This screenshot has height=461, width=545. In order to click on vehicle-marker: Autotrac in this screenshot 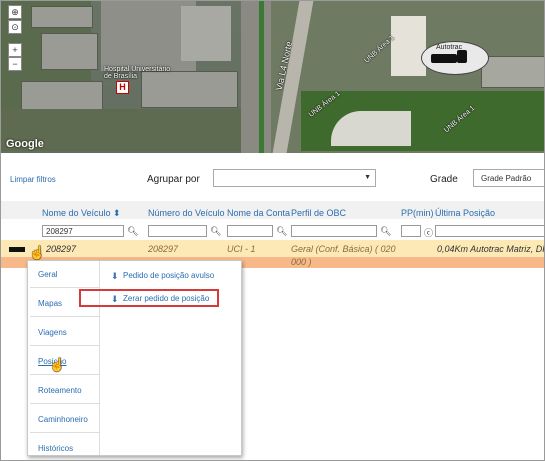, I will do `click(455, 58)`.